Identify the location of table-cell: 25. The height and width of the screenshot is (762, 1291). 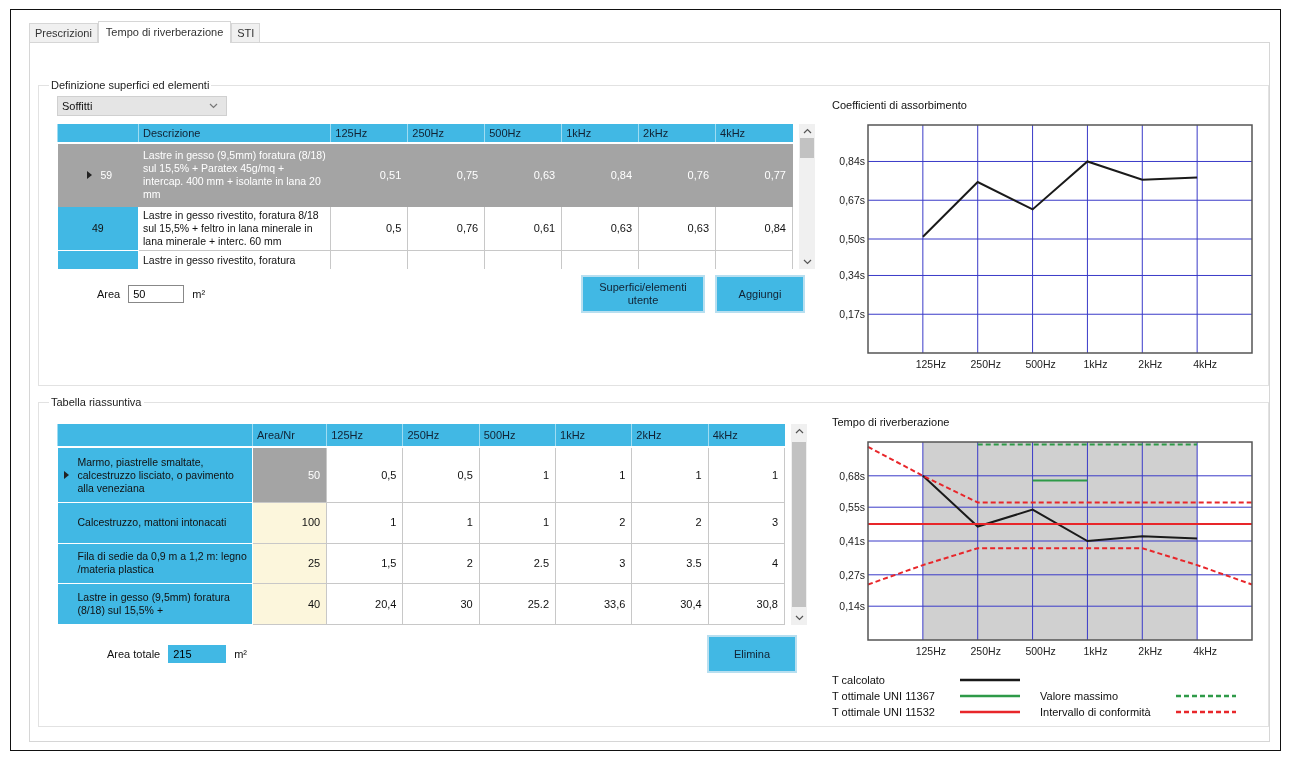
(289, 563).